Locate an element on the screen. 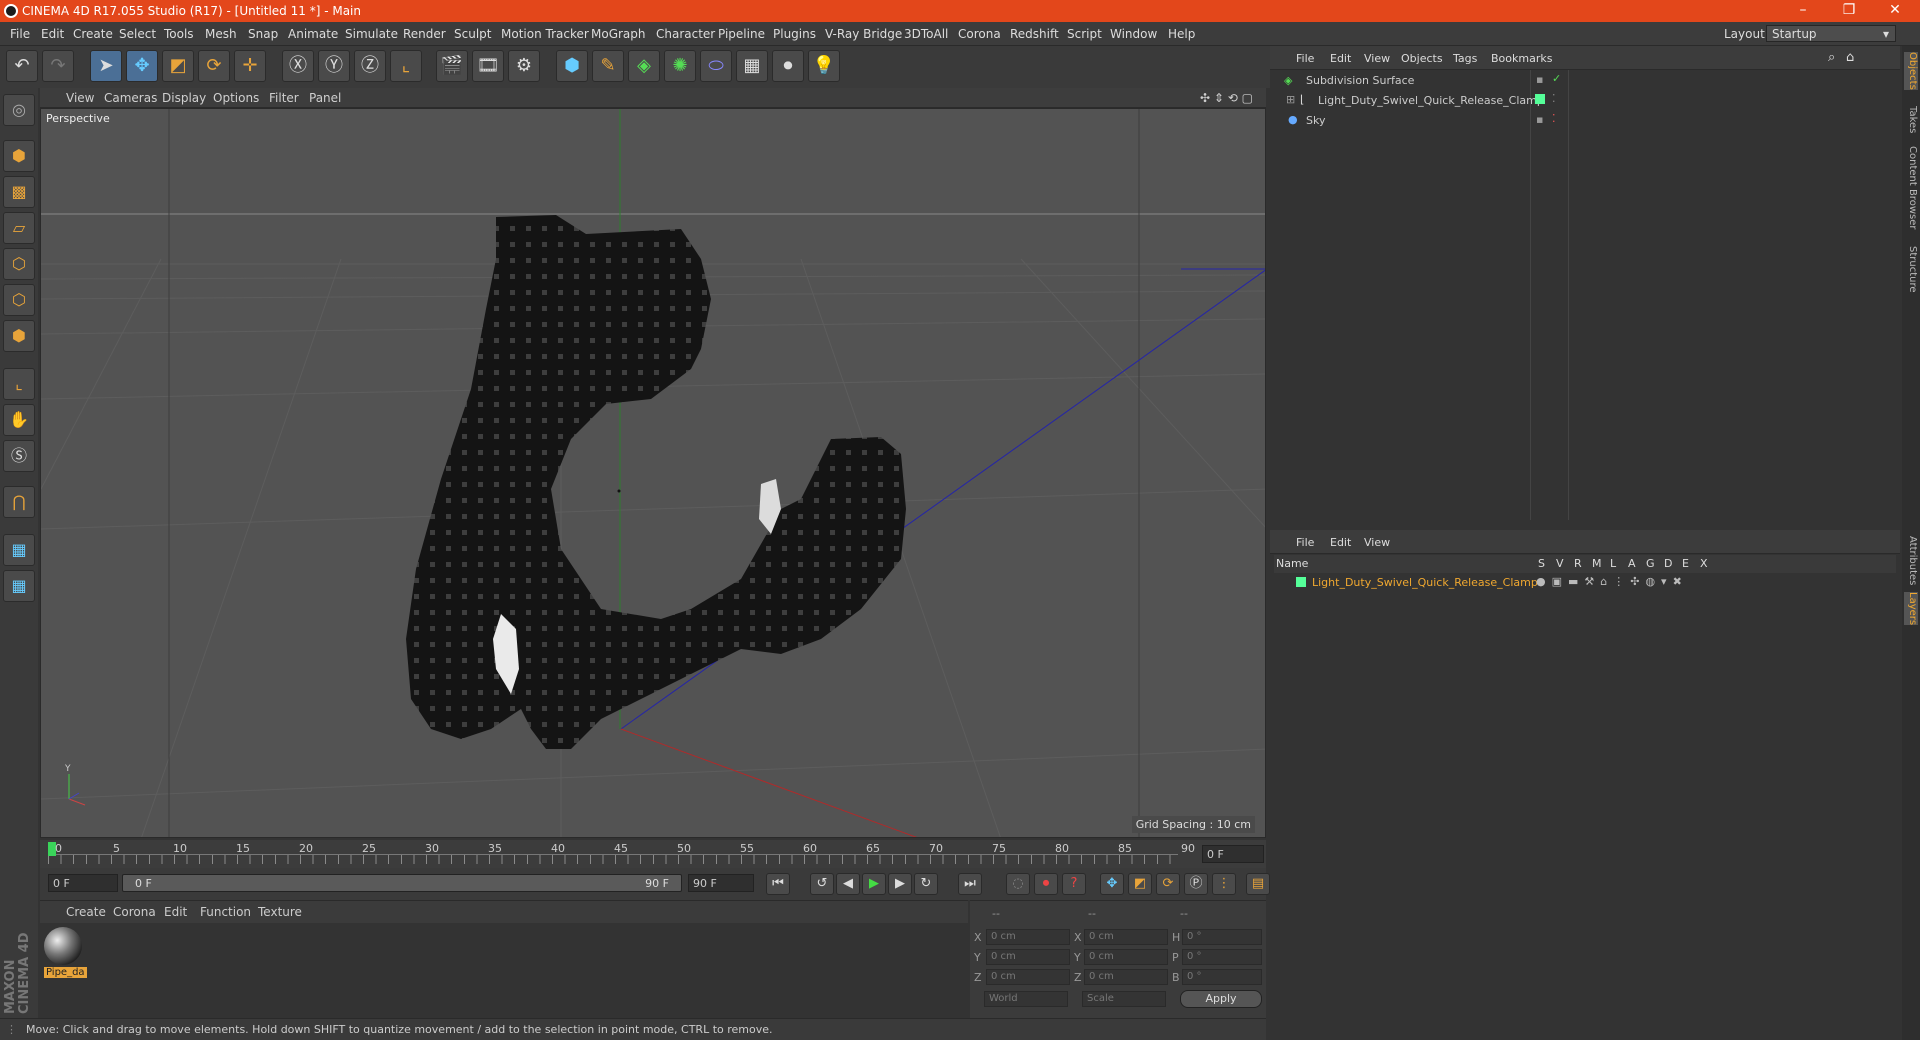 This screenshot has width=1920, height=1040. start-frame-field: 0 F is located at coordinates (83, 883).